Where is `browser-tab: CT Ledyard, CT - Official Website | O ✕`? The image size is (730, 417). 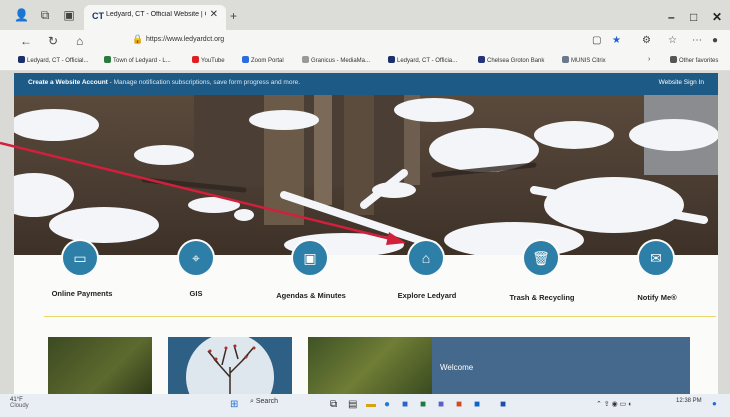
browser-tab: CT Ledyard, CT - Official Website | O ✕ is located at coordinates (155, 17).